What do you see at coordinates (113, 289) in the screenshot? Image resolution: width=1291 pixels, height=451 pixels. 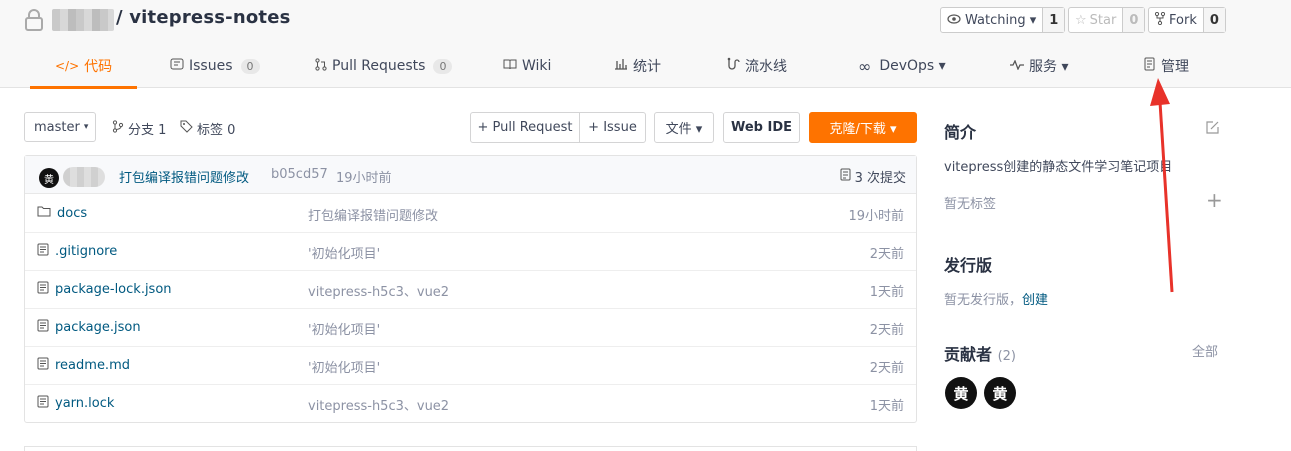 I see `file-name: package-lock.json` at bounding box center [113, 289].